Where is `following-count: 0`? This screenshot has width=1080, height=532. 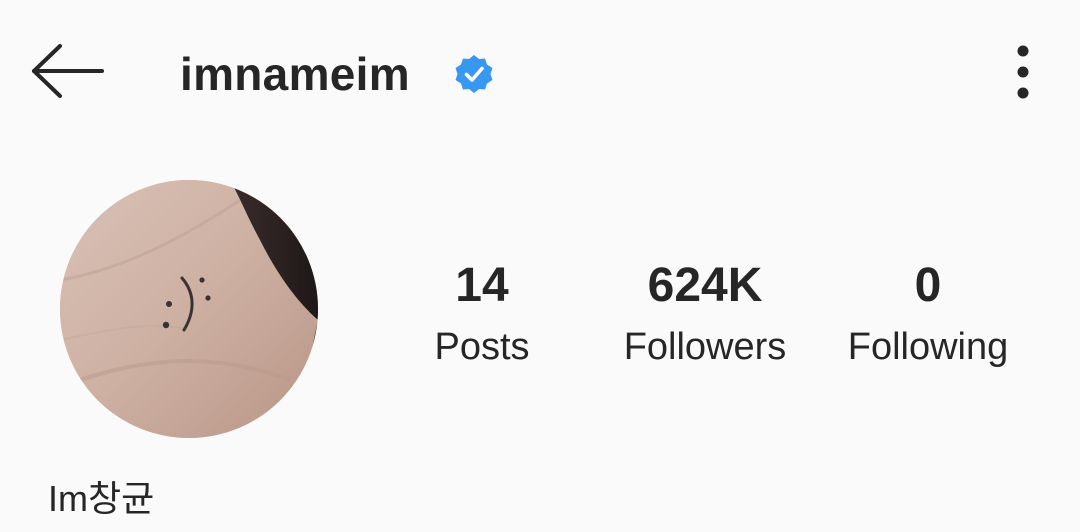 following-count: 0 is located at coordinates (928, 285).